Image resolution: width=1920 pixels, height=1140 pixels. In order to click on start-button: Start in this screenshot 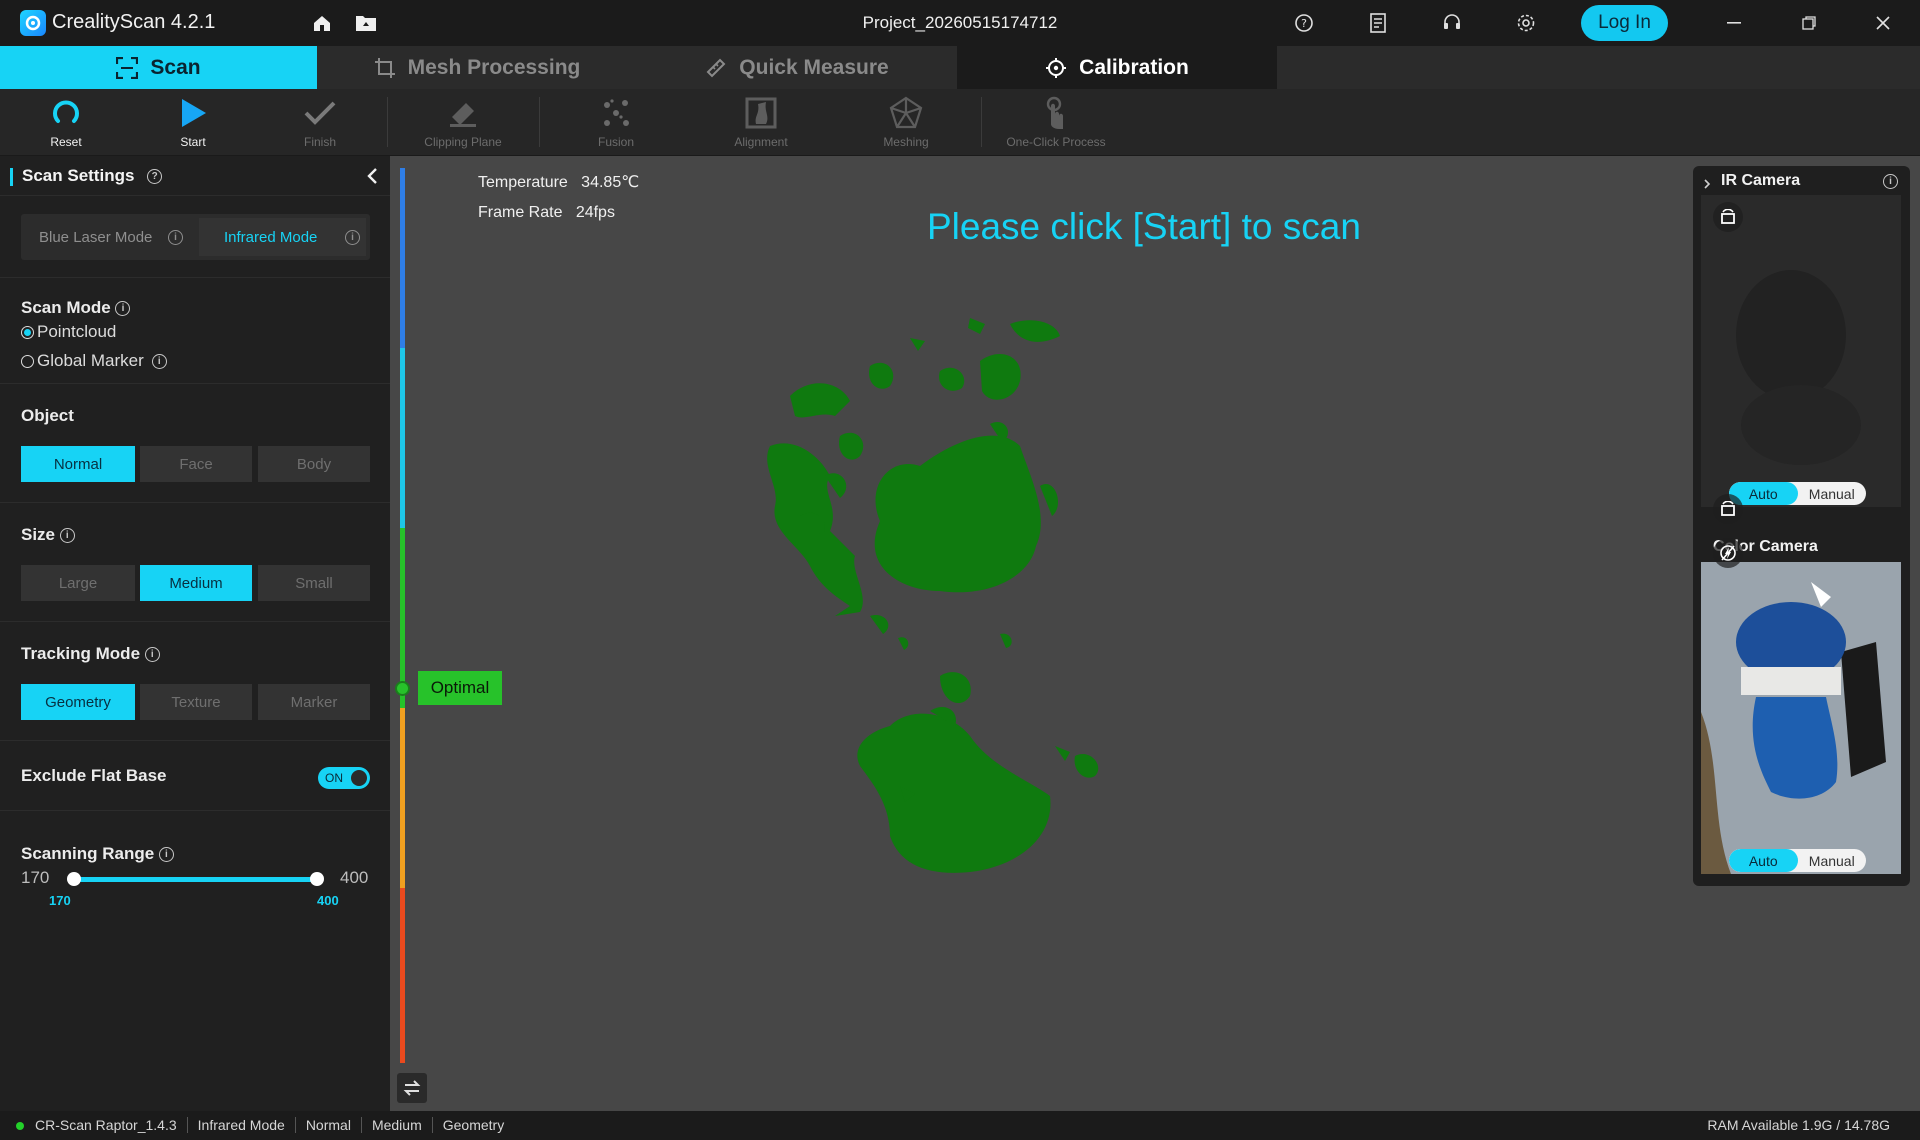, I will do `click(193, 122)`.